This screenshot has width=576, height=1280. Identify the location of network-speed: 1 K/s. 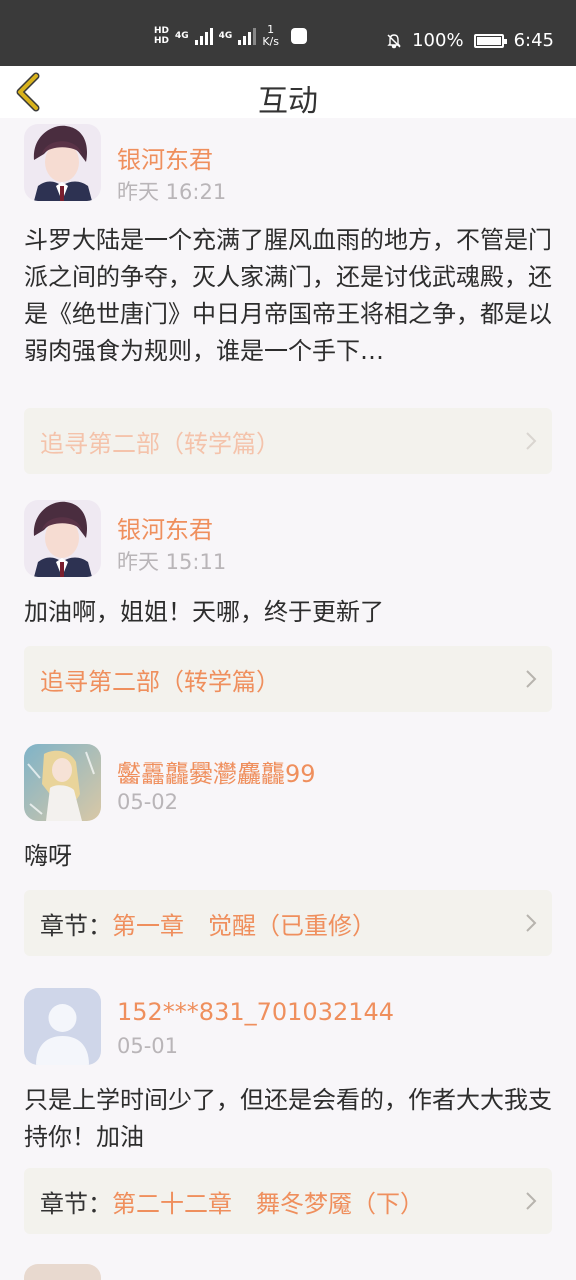
(270, 36).